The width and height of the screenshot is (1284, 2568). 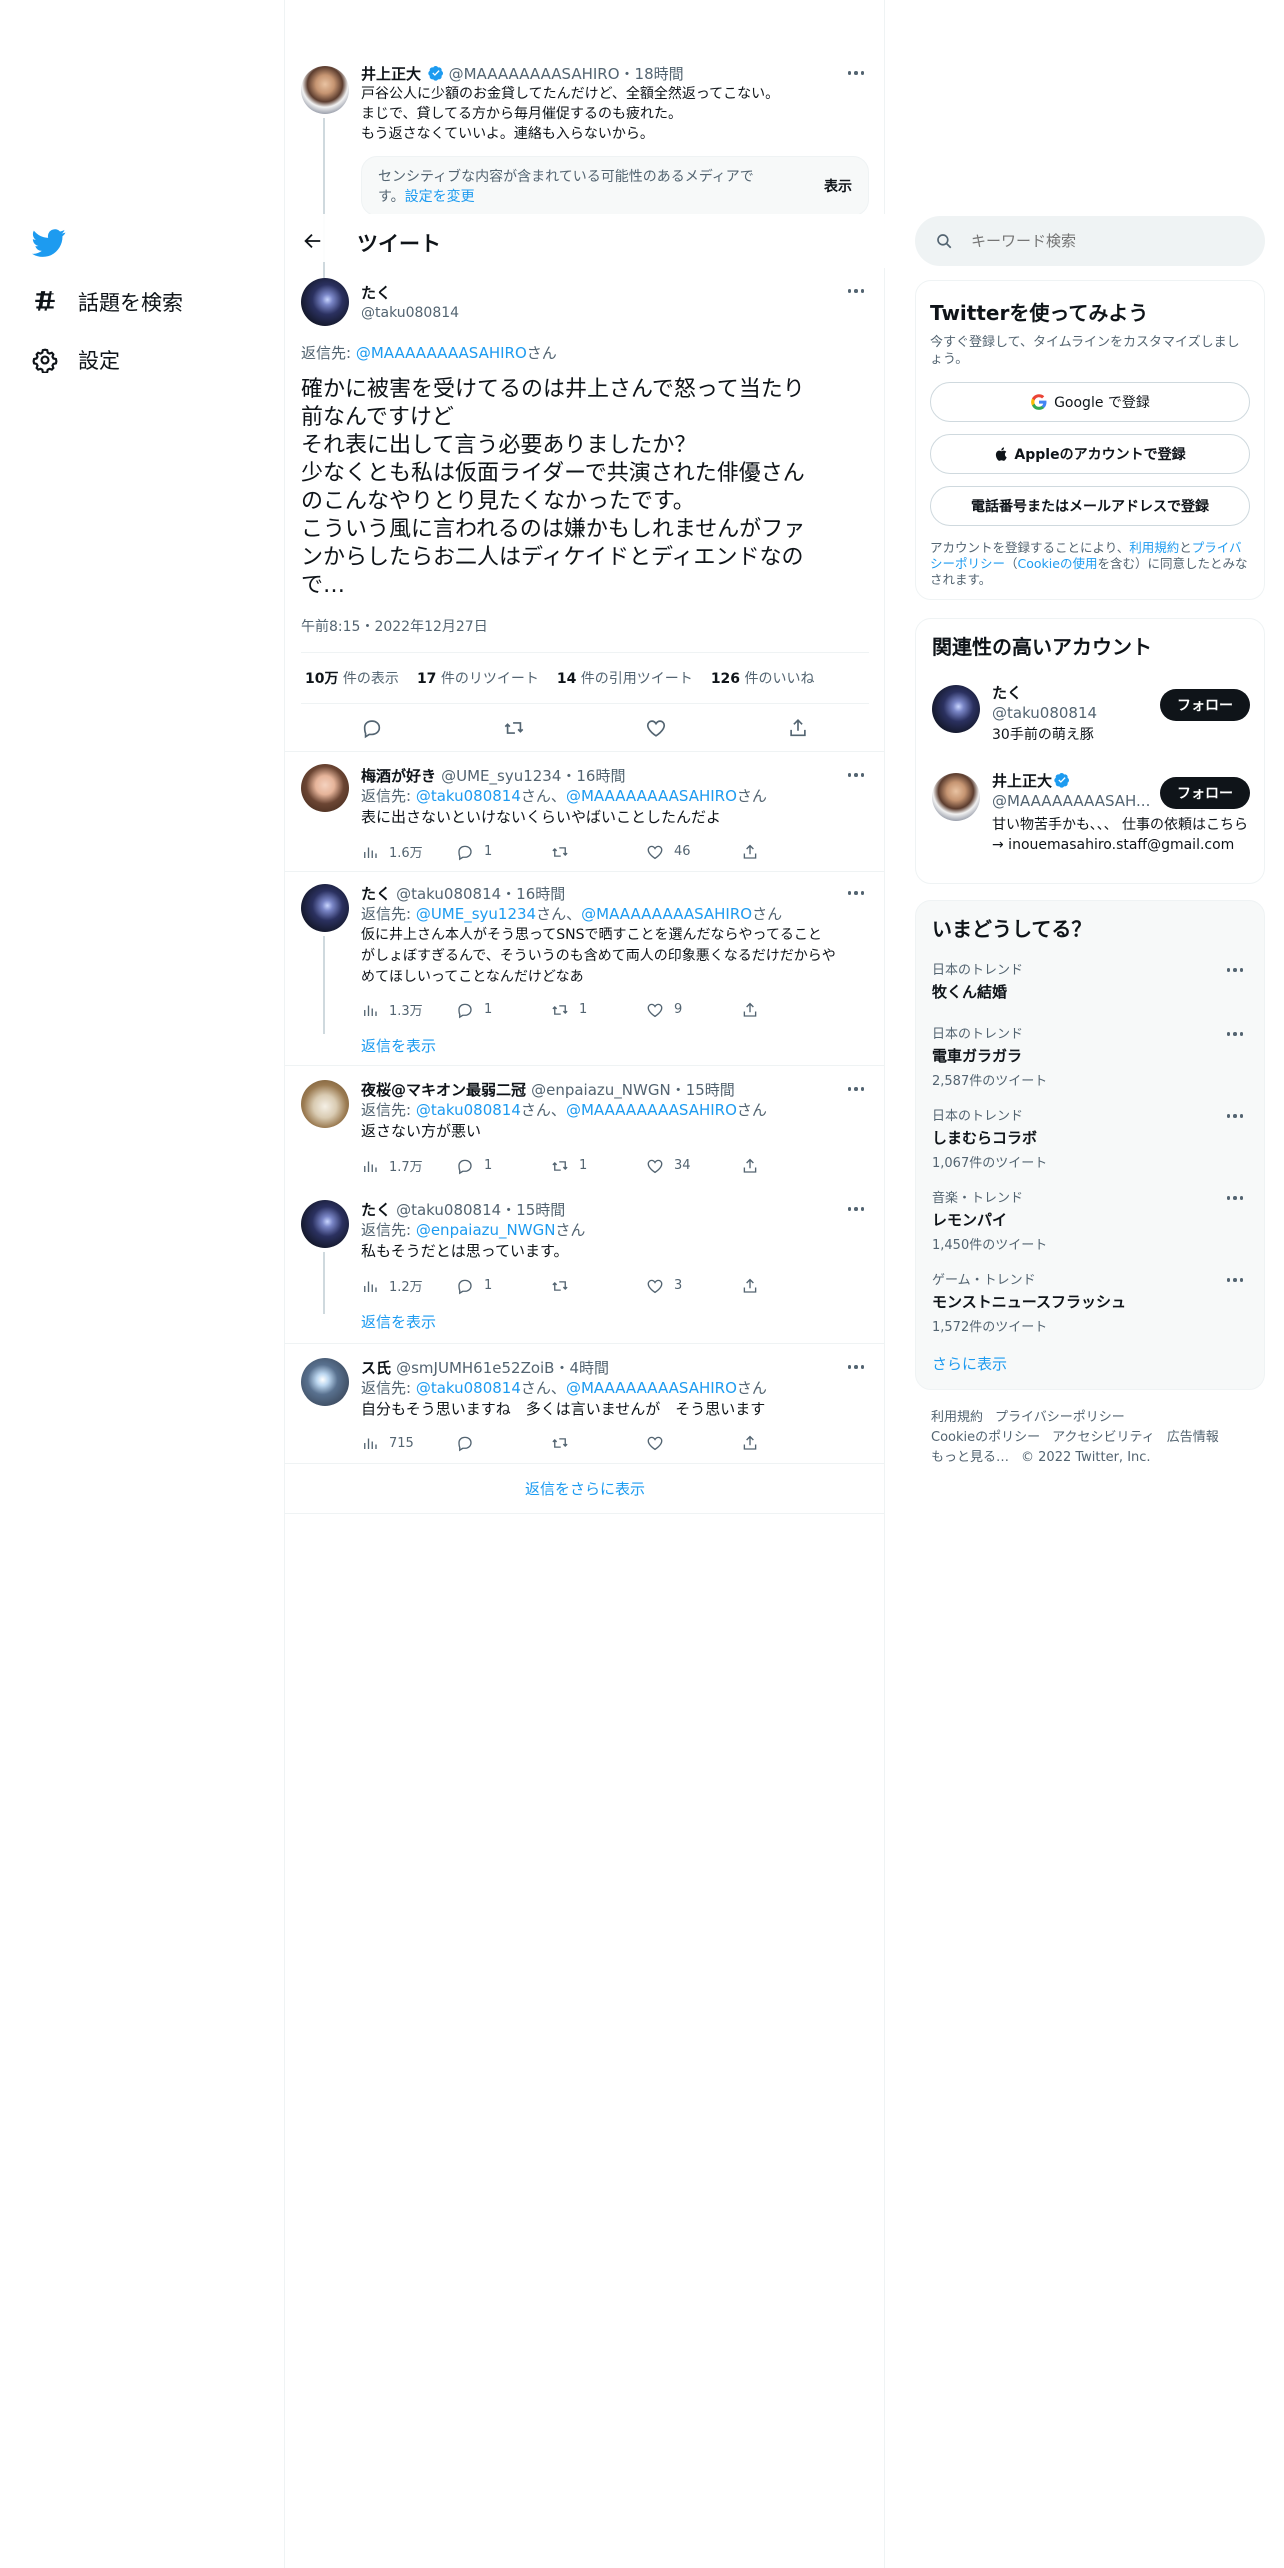 I want to click on reply-to-link: @UME_syu1234, so click(x=476, y=914).